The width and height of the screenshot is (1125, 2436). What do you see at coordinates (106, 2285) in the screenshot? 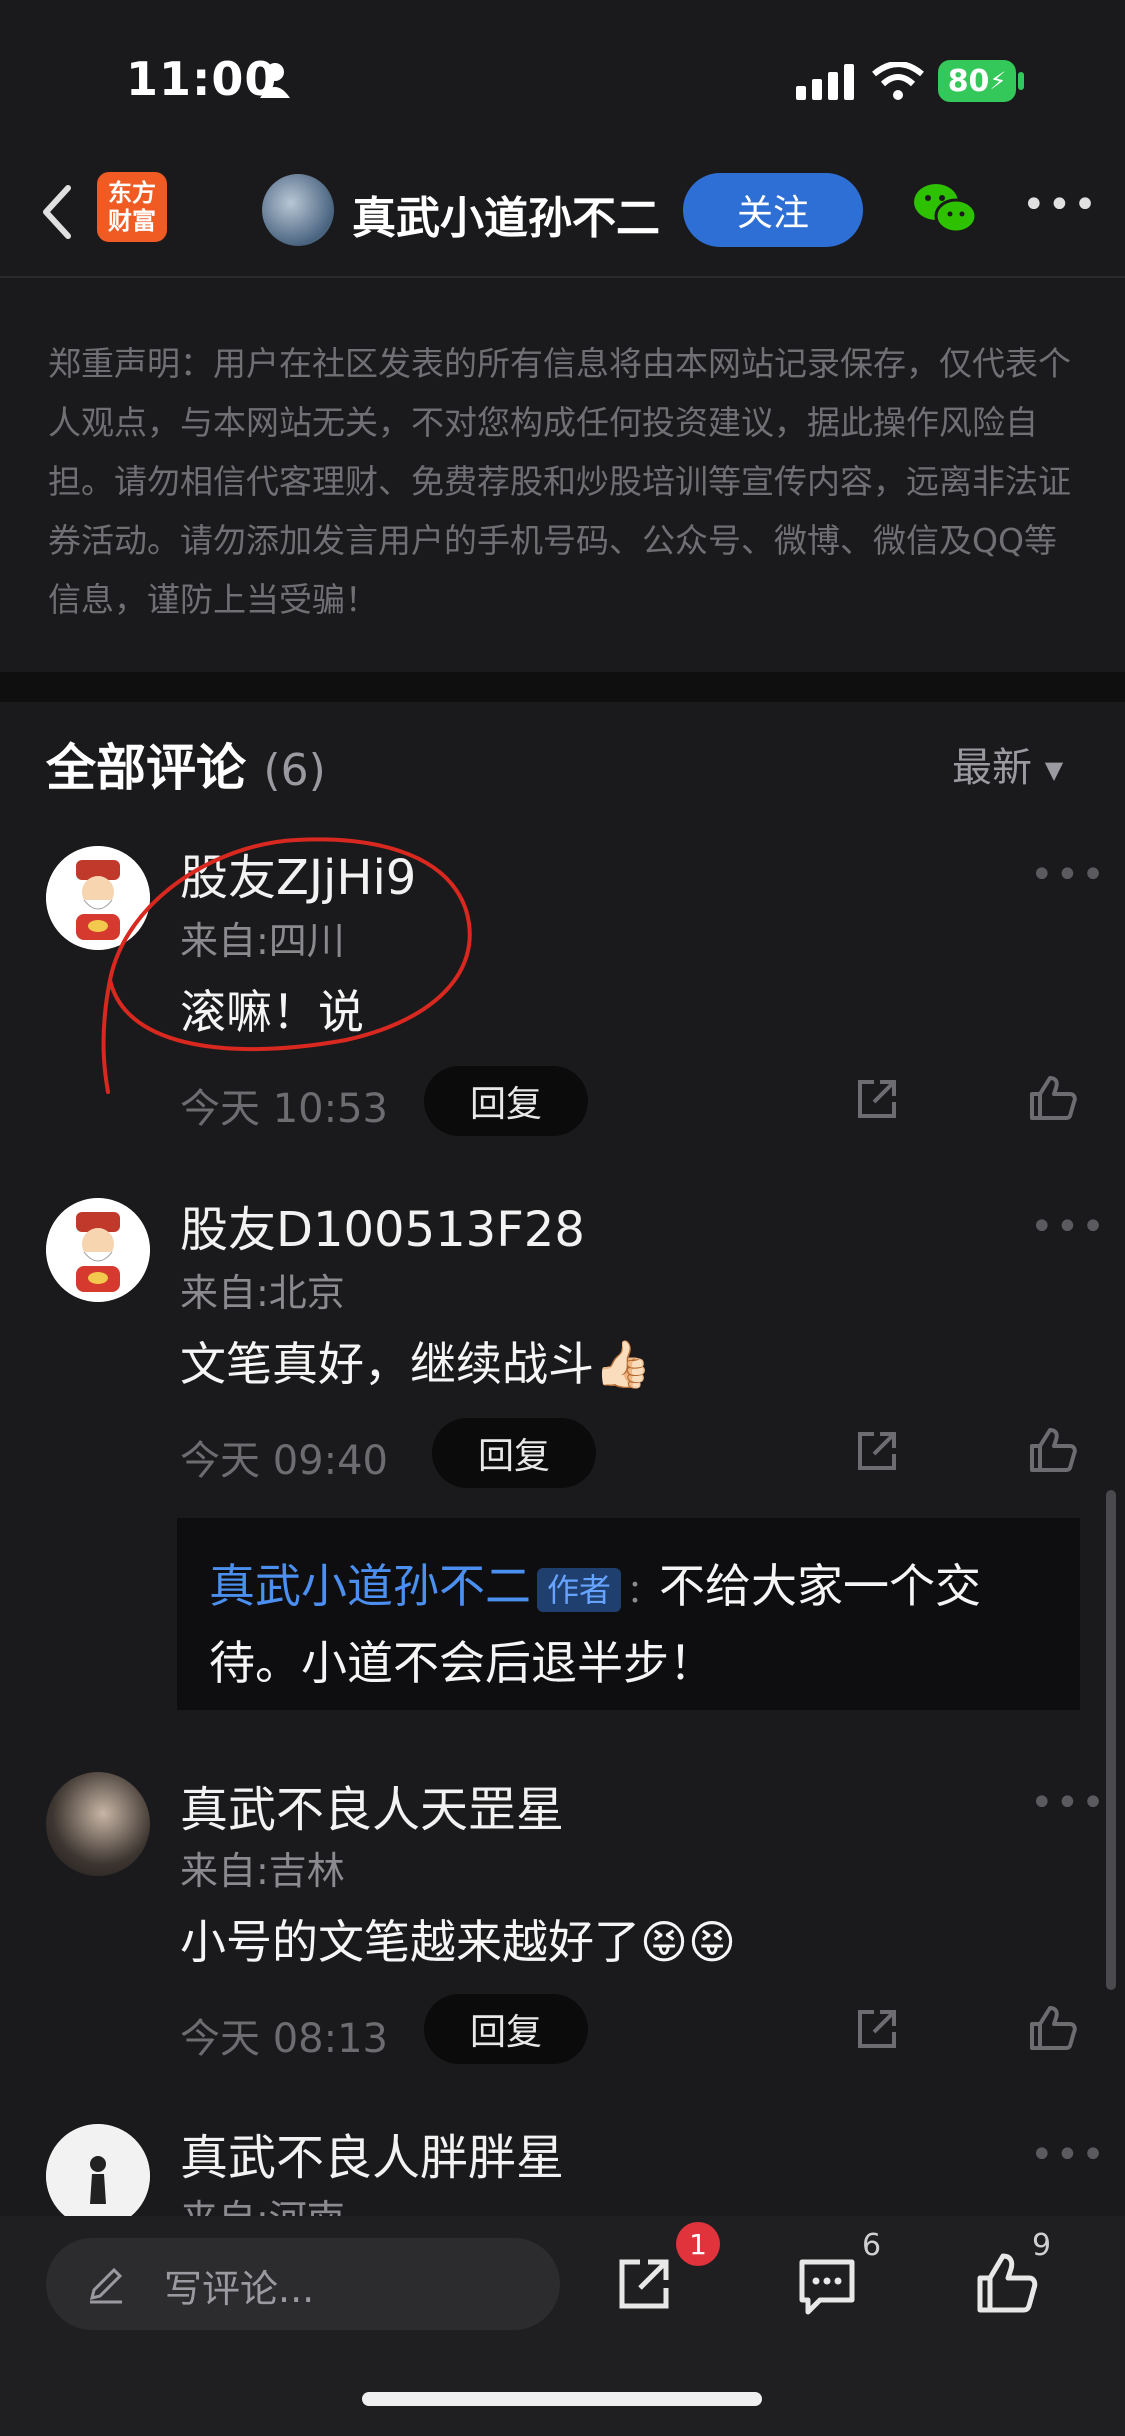
I see `pencil-icon` at bounding box center [106, 2285].